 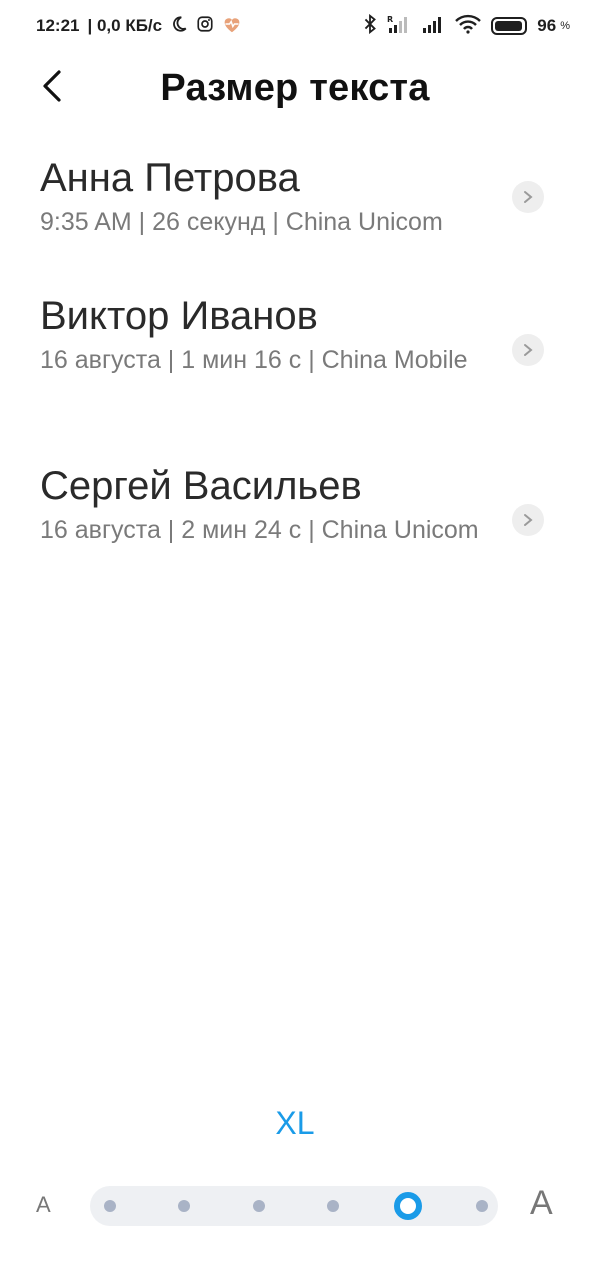 What do you see at coordinates (254, 360) in the screenshot?
I see `call-meta: 16 августа | 1 мин 16 с | China Mobile` at bounding box center [254, 360].